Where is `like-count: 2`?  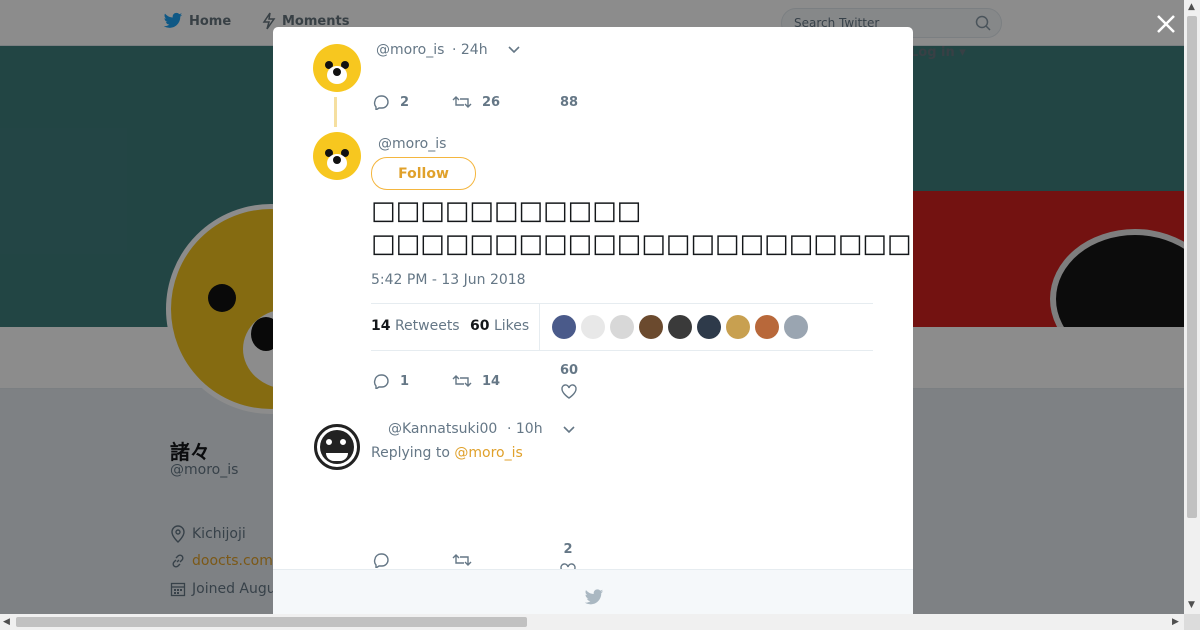
like-count: 2 is located at coordinates (568, 549).